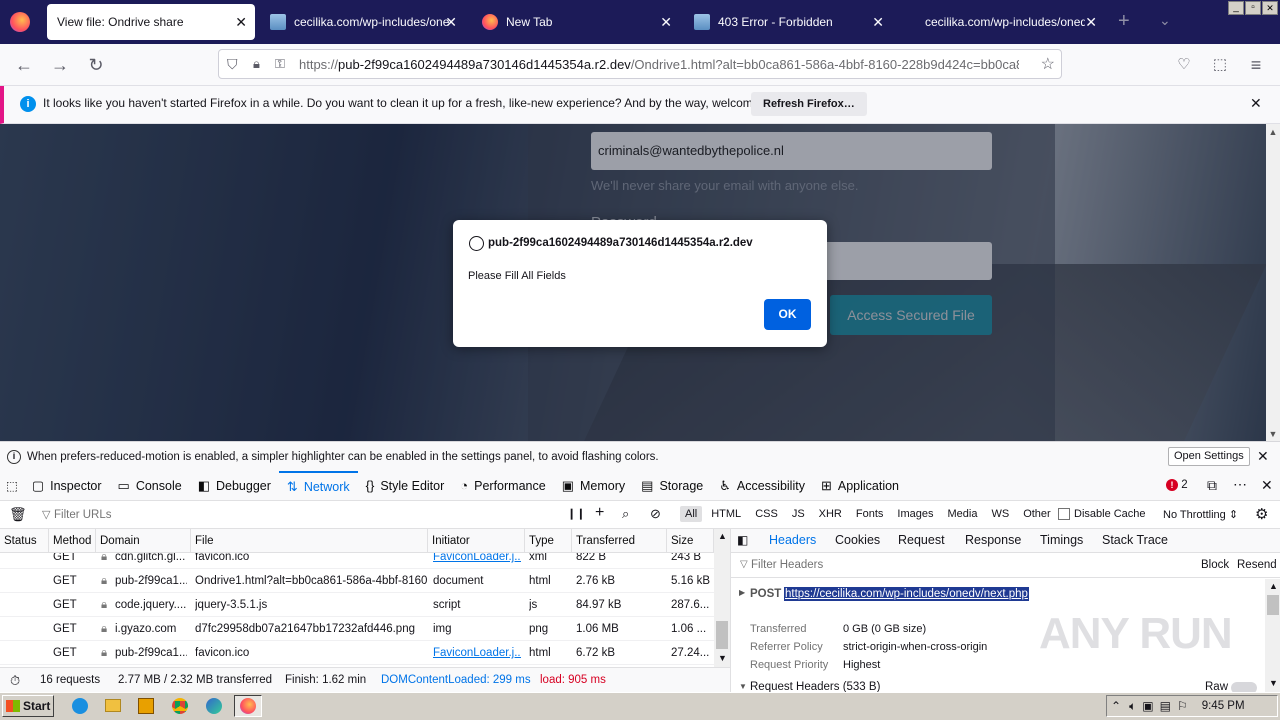 The image size is (1280, 720). I want to click on filter-js-button: JS, so click(798, 514).